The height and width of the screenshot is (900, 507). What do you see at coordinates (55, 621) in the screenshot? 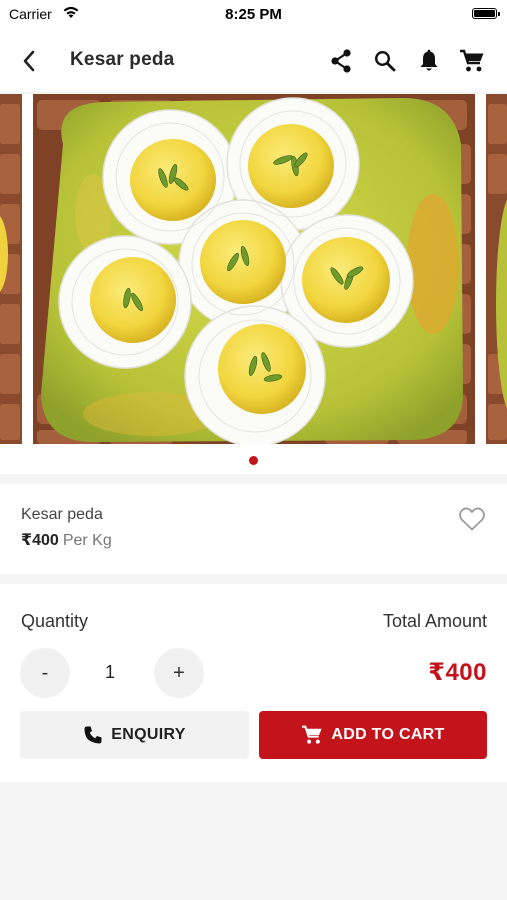
I see `quantity-label: Quantity` at bounding box center [55, 621].